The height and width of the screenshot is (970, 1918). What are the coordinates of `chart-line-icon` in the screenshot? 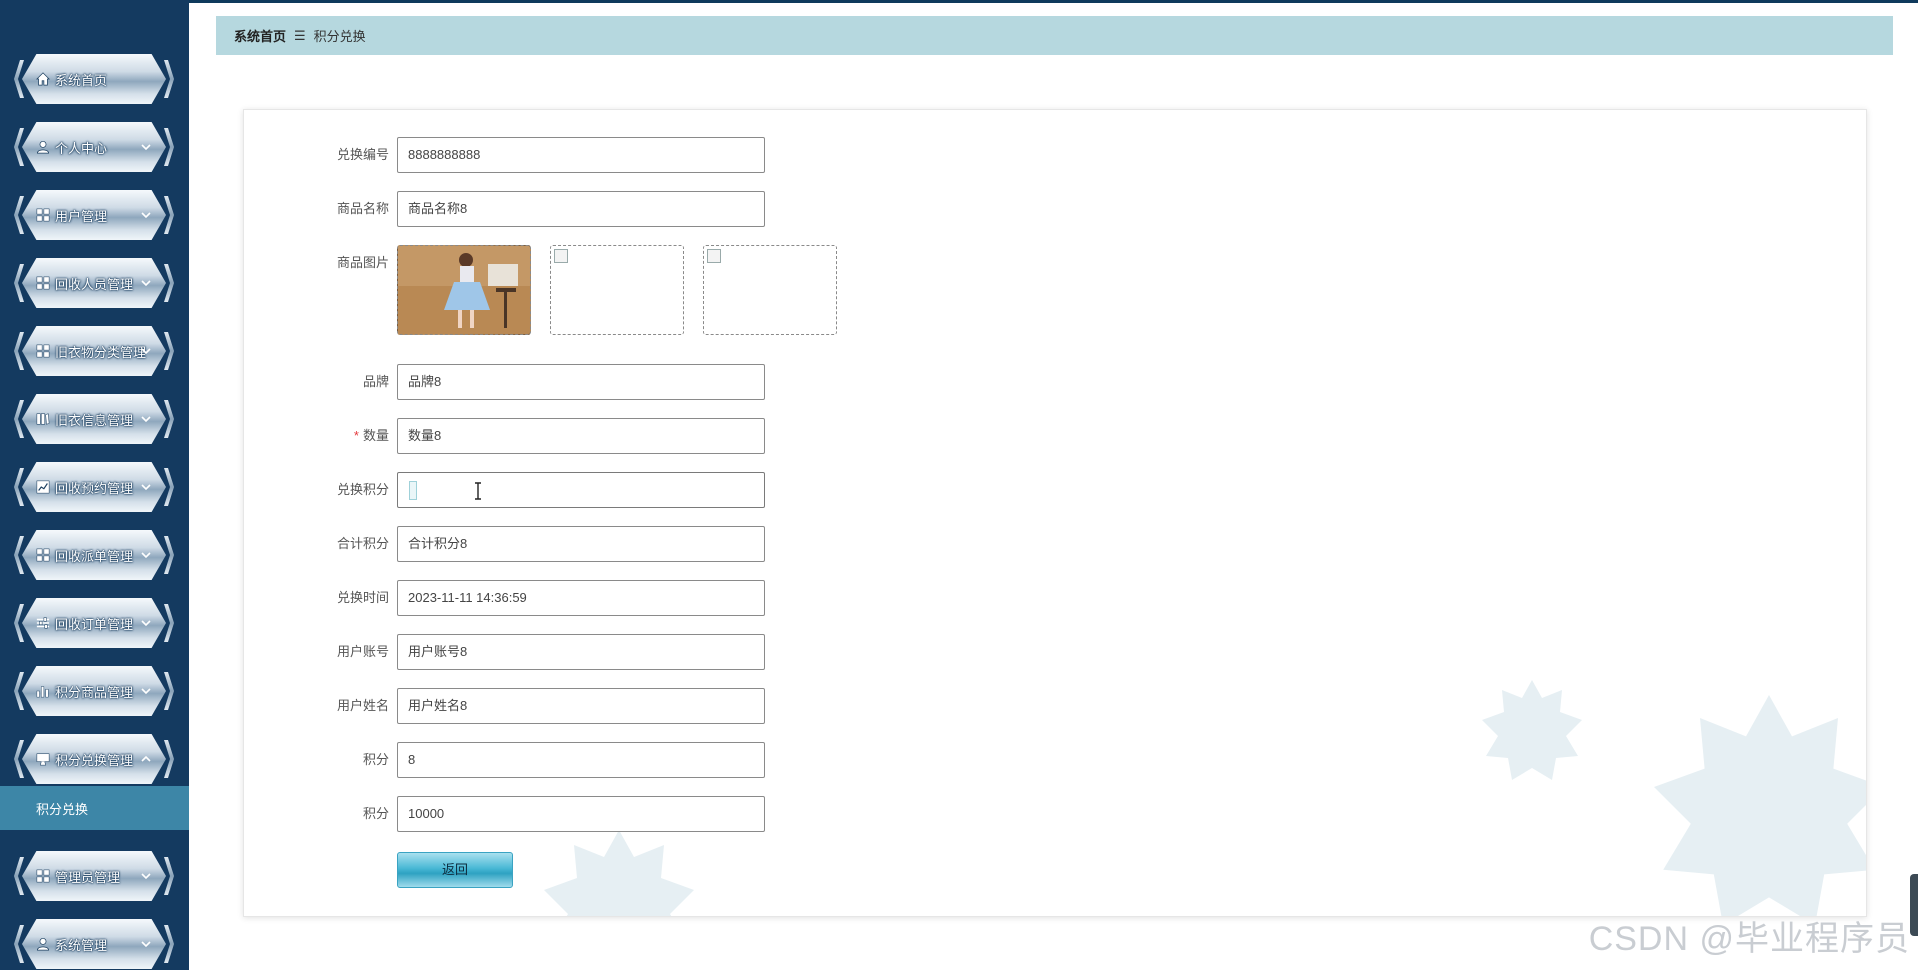 It's located at (43, 487).